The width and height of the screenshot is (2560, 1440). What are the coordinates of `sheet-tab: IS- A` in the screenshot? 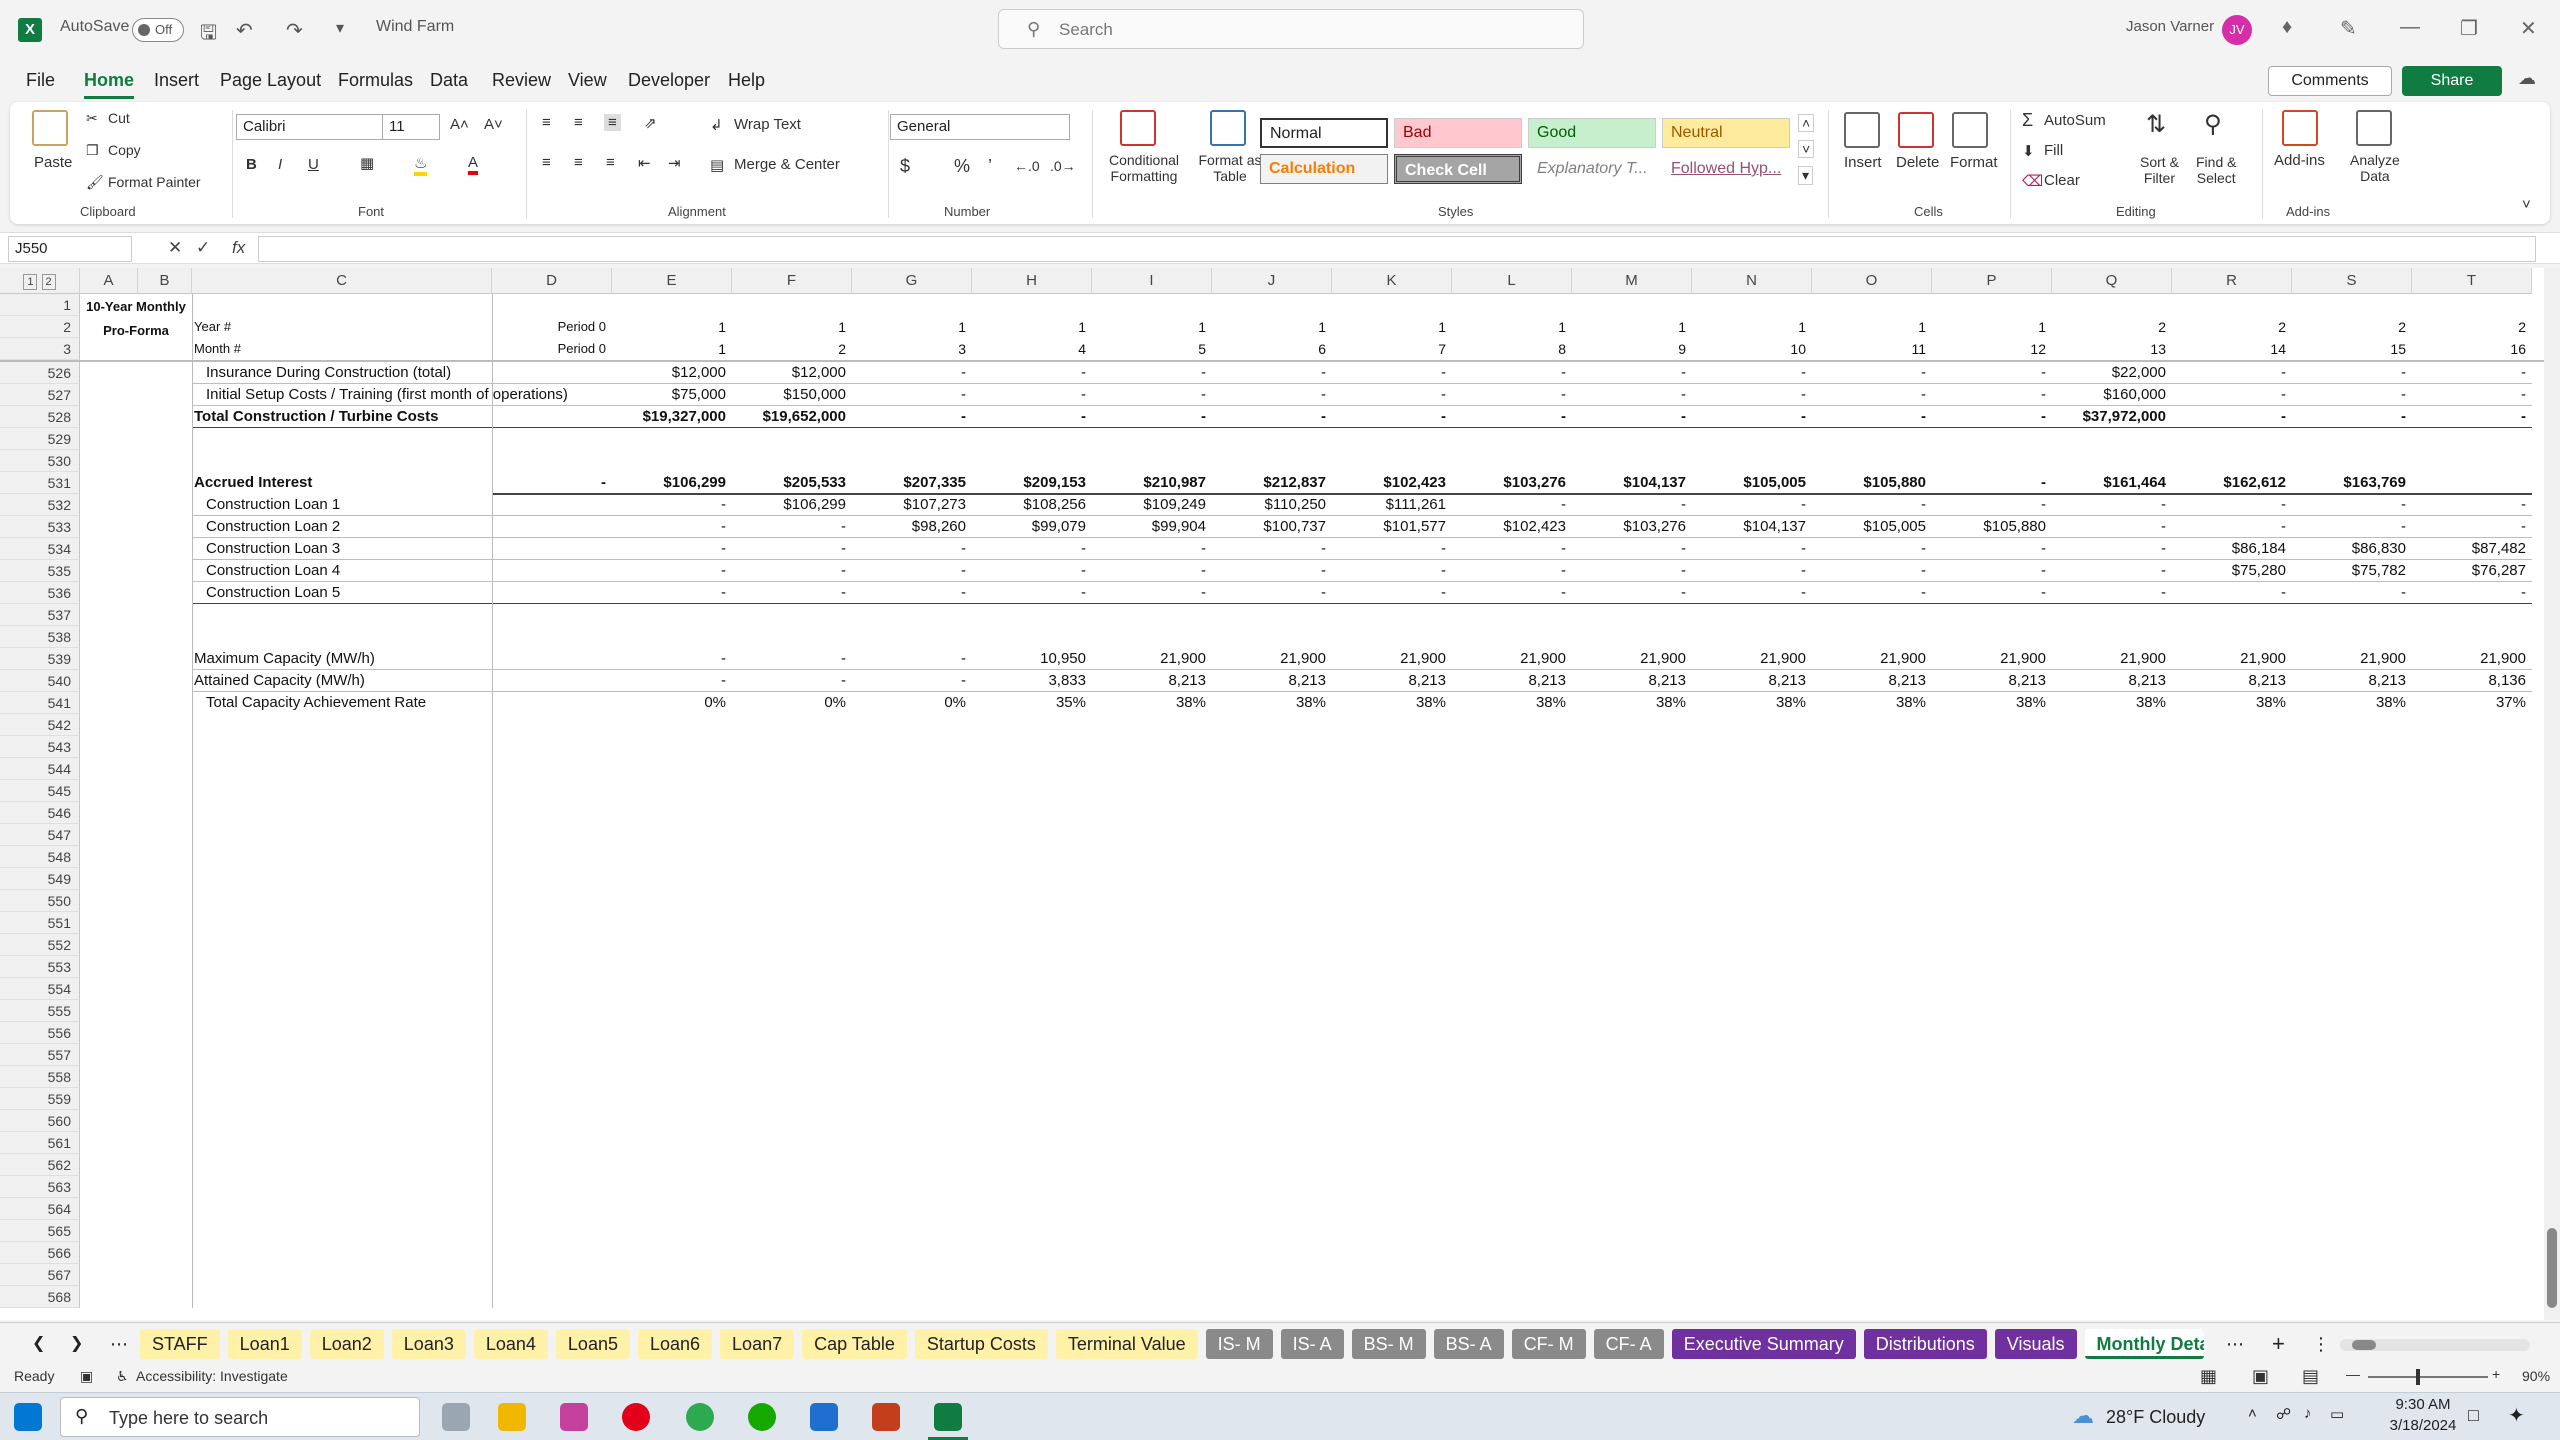 It's located at (1312, 1344).